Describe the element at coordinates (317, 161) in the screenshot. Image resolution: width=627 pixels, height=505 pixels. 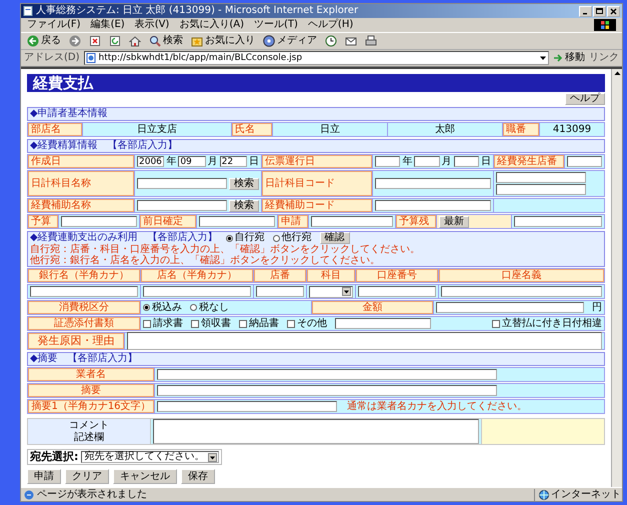
I see `field-label: 伝票運行日` at that location.